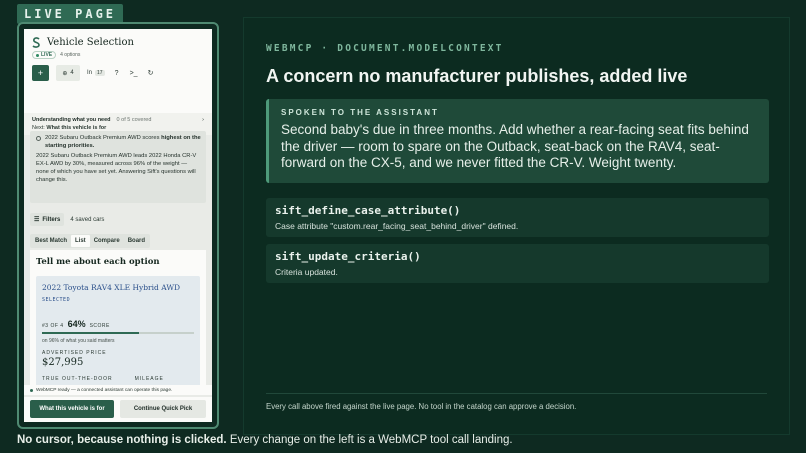 The height and width of the screenshot is (453, 806). I want to click on status-dot-icon, so click(31, 390).